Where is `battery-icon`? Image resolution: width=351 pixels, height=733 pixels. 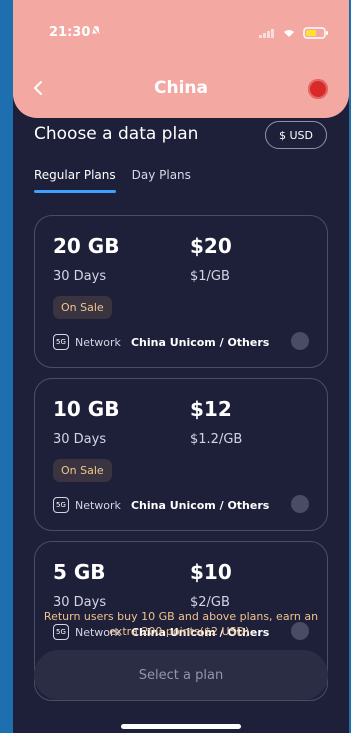
battery-icon is located at coordinates (315, 33).